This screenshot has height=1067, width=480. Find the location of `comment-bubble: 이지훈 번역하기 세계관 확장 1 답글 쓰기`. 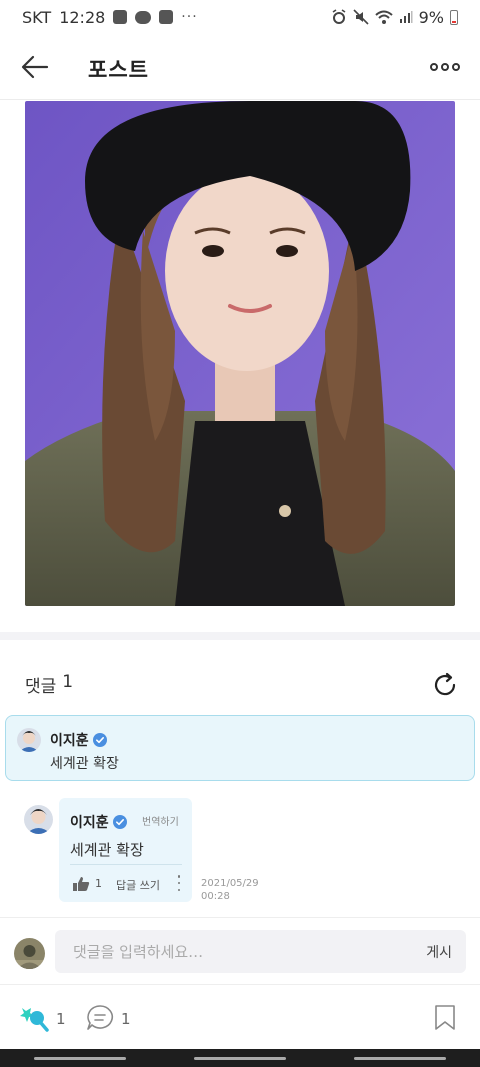

comment-bubble: 이지훈 번역하기 세계관 확장 1 답글 쓰기 is located at coordinates (125, 850).